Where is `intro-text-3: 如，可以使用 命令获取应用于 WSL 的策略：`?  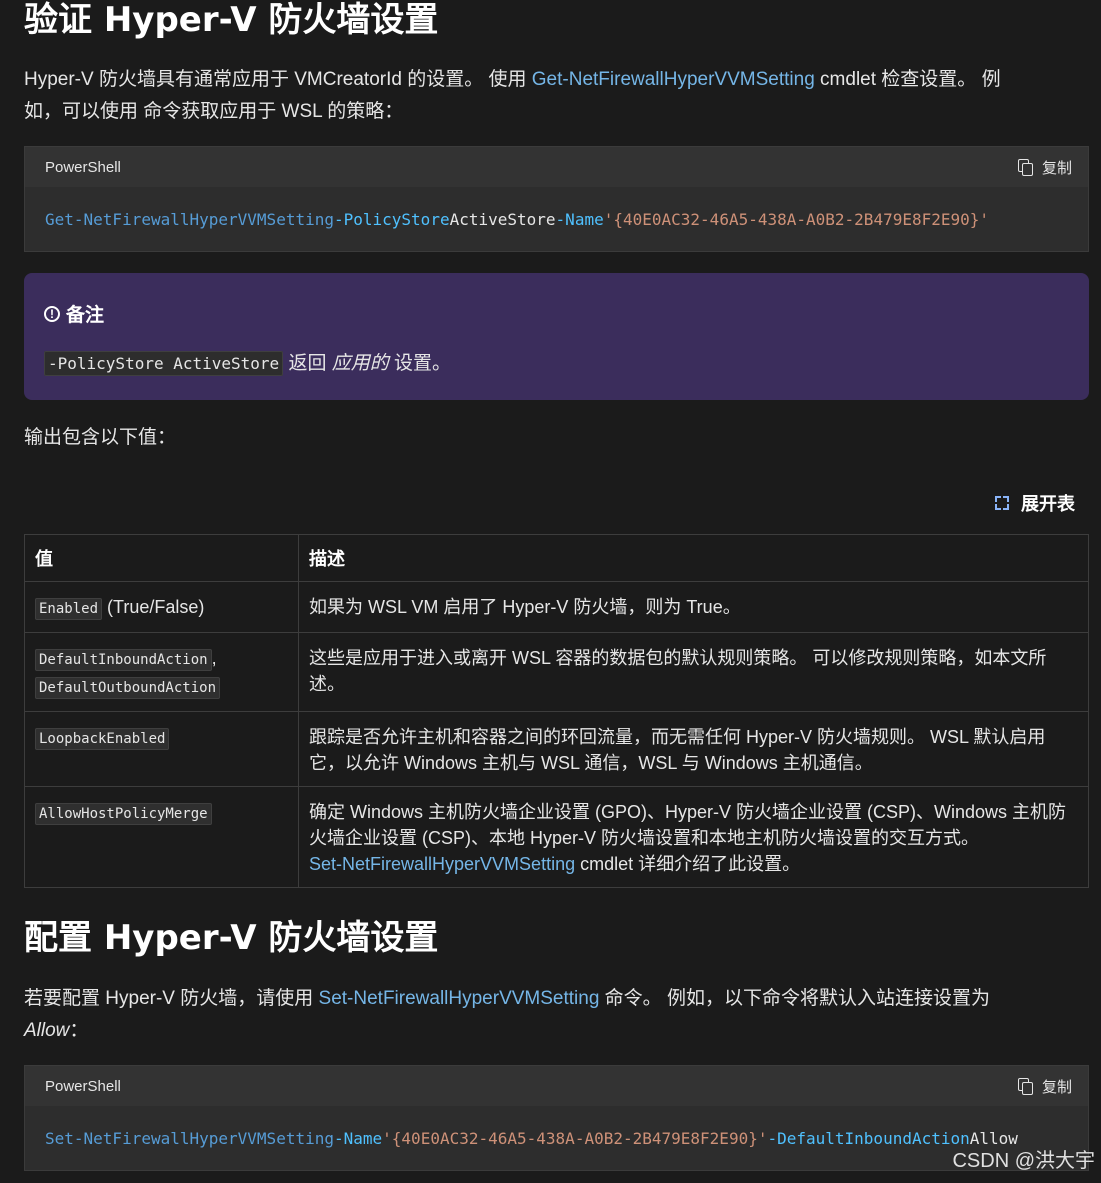 intro-text-3: 如，可以使用 命令获取应用于 WSL 的策略： is located at coordinates (214, 111).